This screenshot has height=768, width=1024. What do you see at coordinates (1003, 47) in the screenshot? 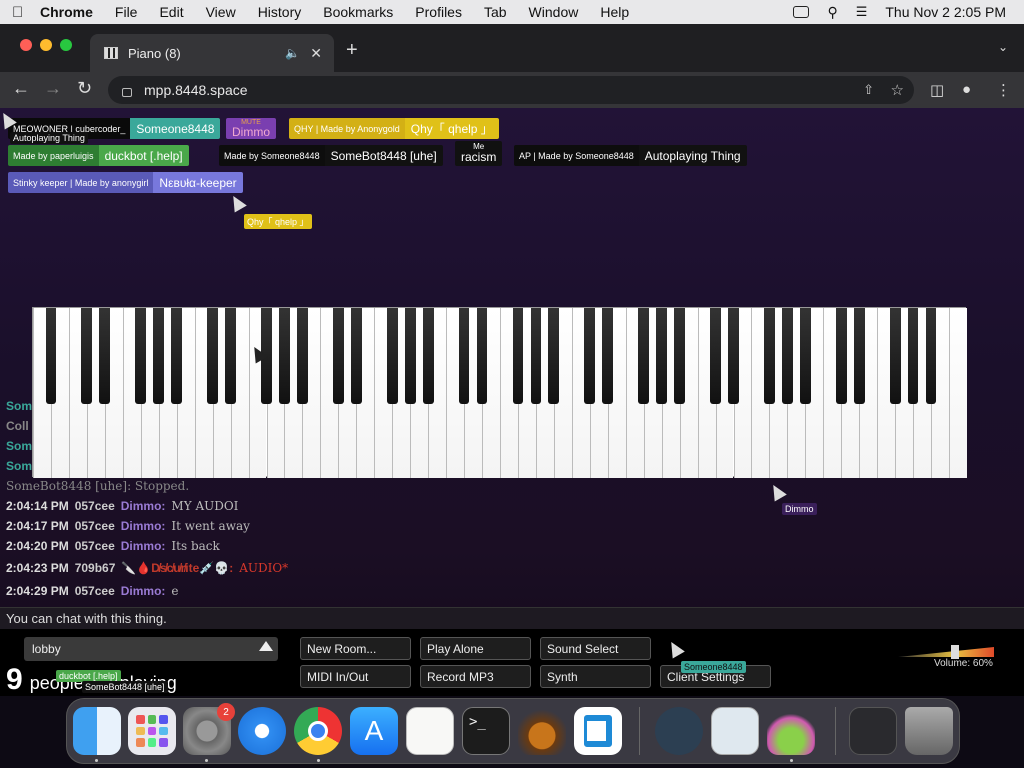
I see `tab-search-chevron-icon: ⌄` at bounding box center [1003, 47].